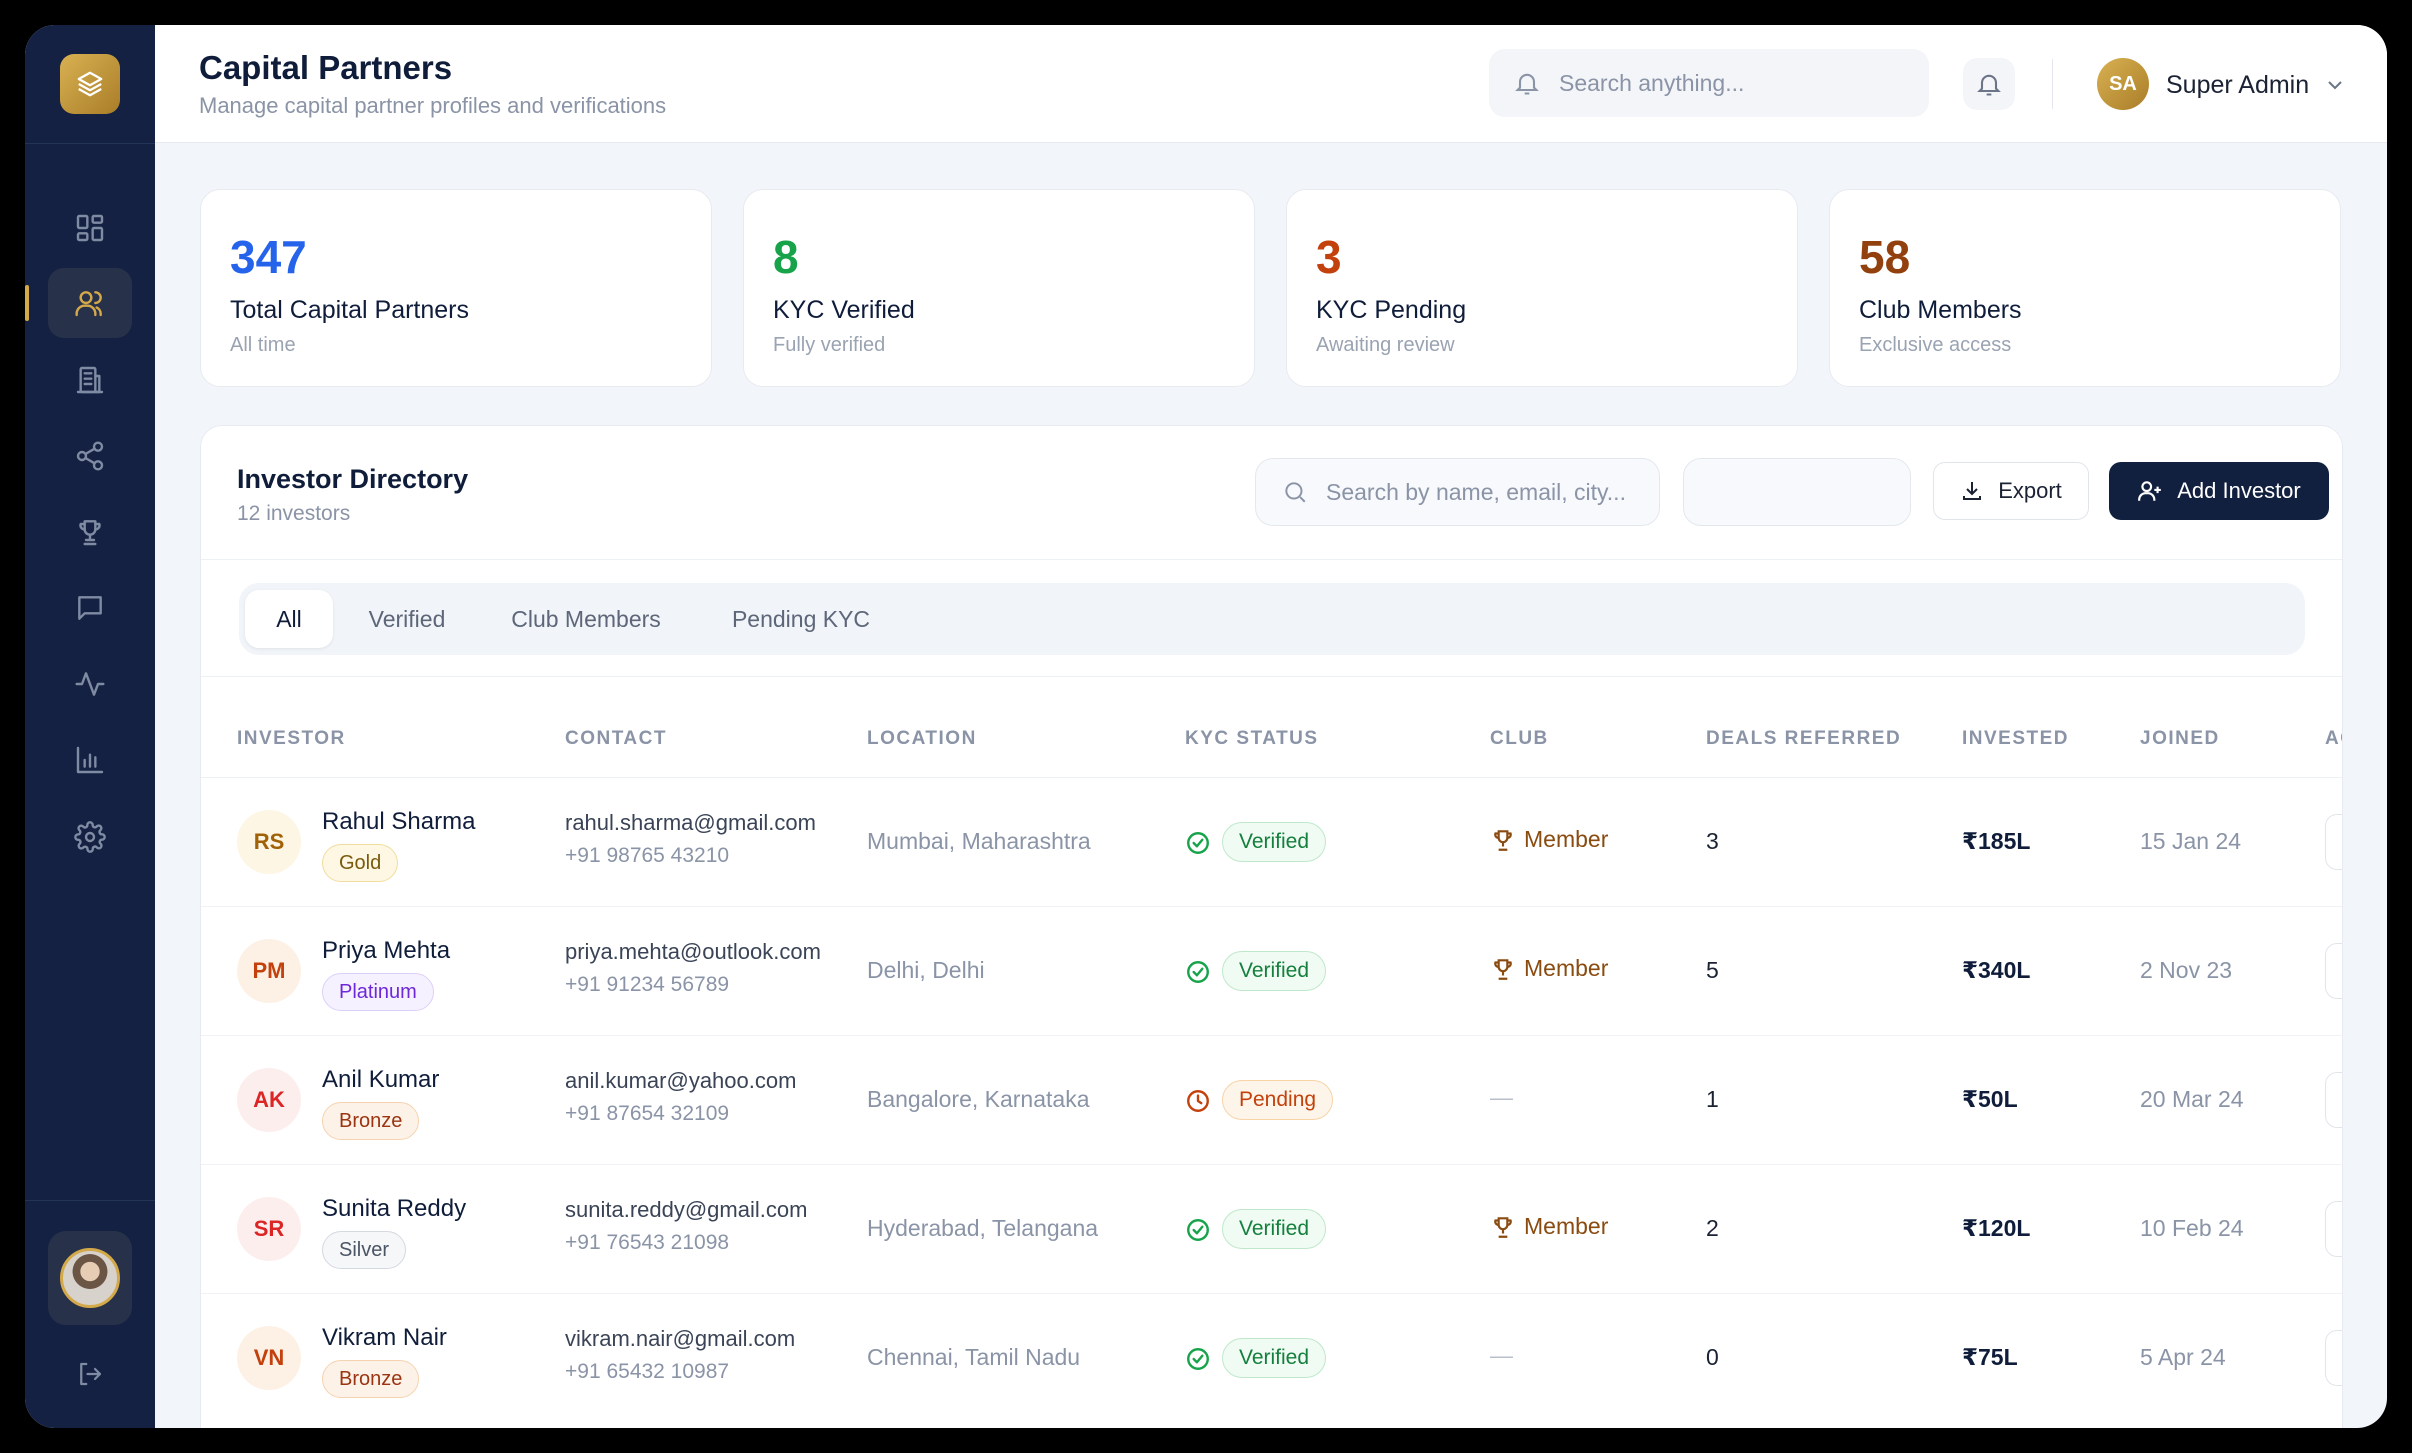 The image size is (2412, 1453). I want to click on sidebar-profile, so click(90, 1278).